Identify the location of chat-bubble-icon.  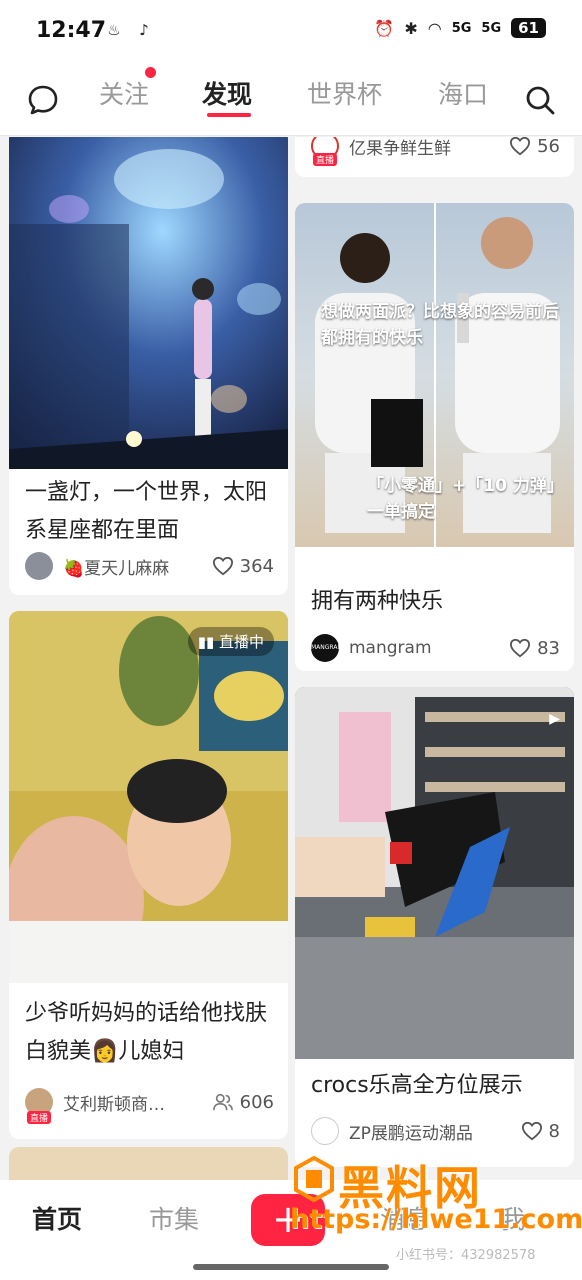
(43, 100).